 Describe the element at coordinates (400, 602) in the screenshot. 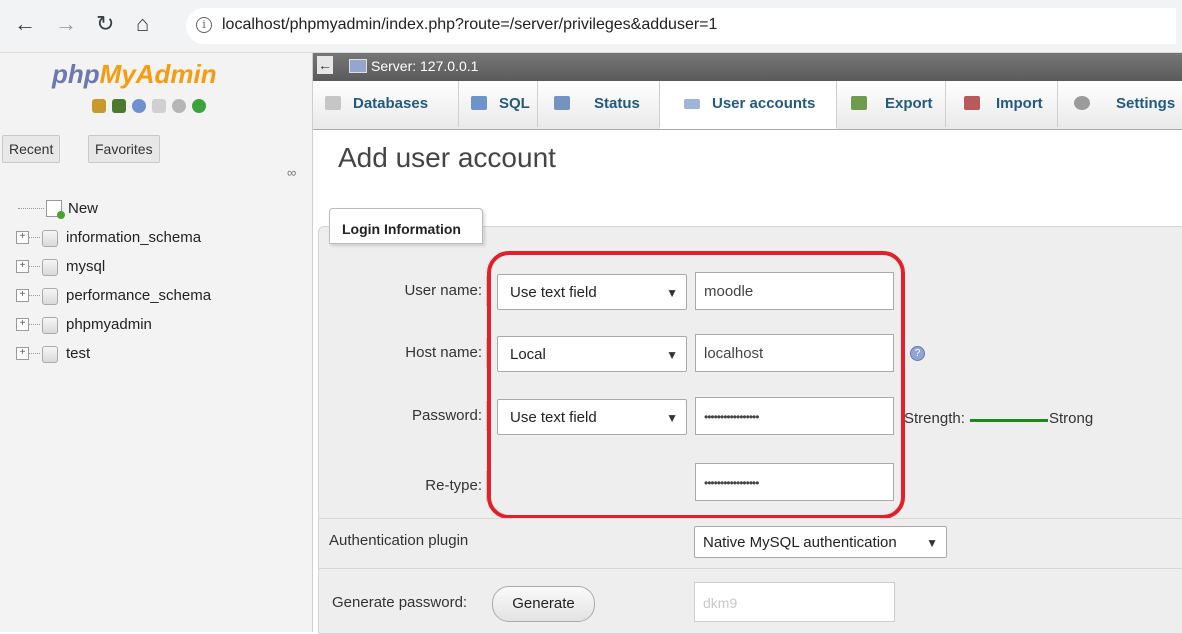

I see `generate-password-label: Generate password:` at that location.